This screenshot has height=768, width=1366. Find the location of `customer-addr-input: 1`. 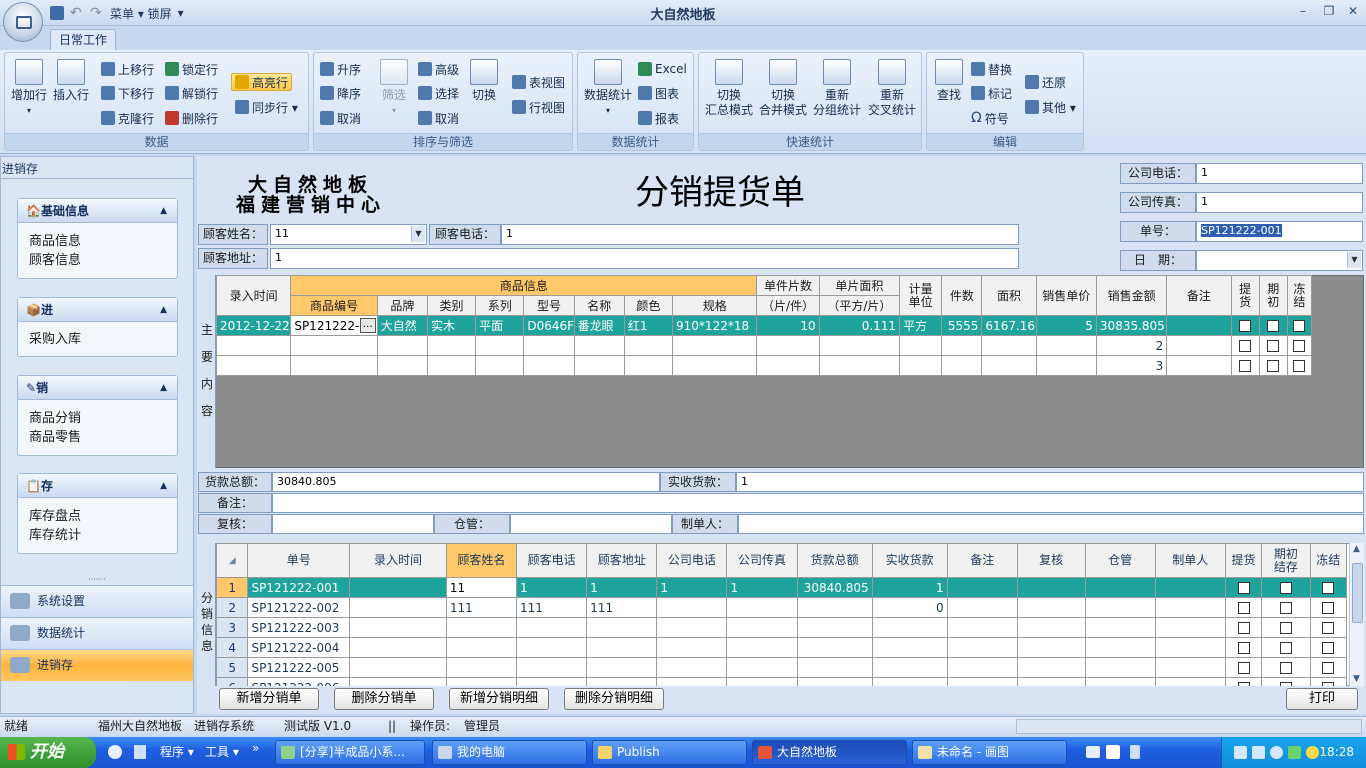

customer-addr-input: 1 is located at coordinates (644, 258).